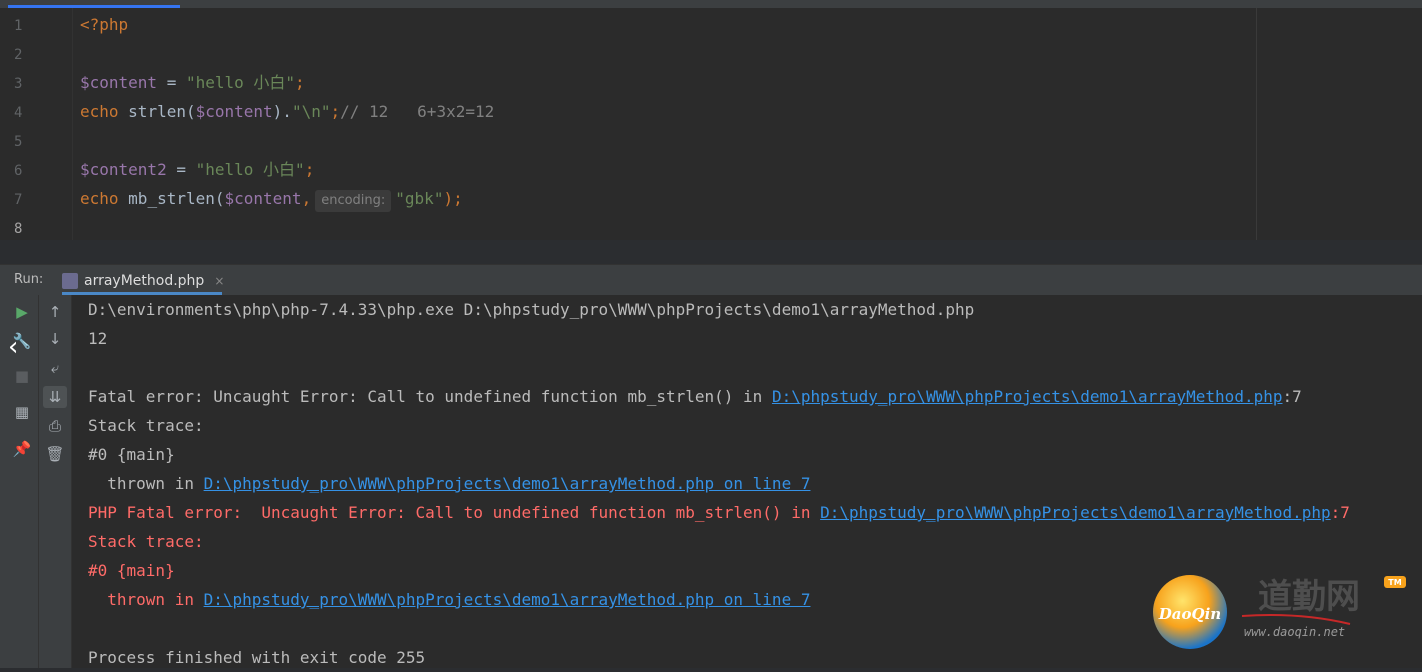 This screenshot has width=1422, height=672. I want to click on code-token: <?php, so click(104, 24).